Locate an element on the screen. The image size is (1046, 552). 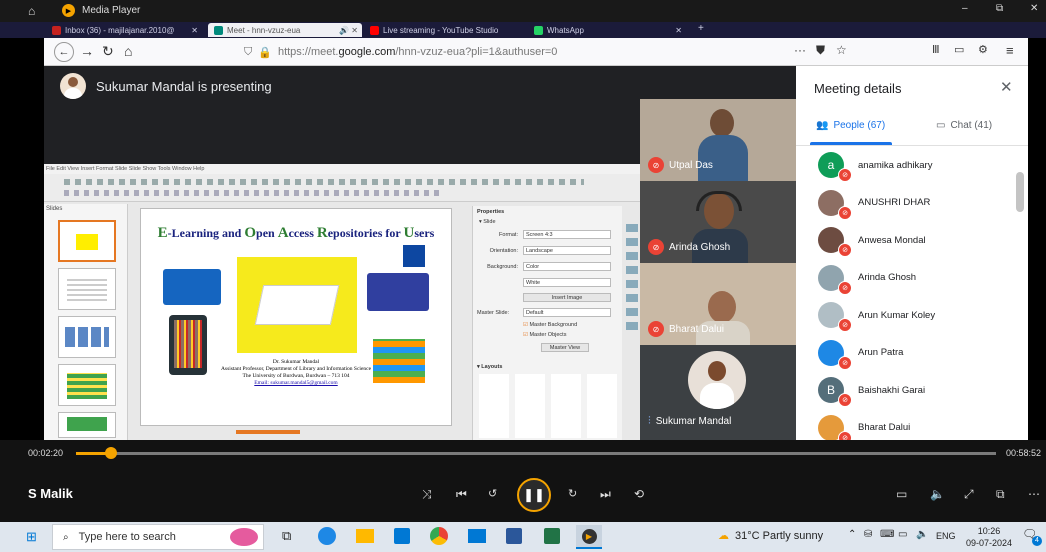
master-objects-checkbox: ☑ Master Objects is located at coordinates (544, 335).